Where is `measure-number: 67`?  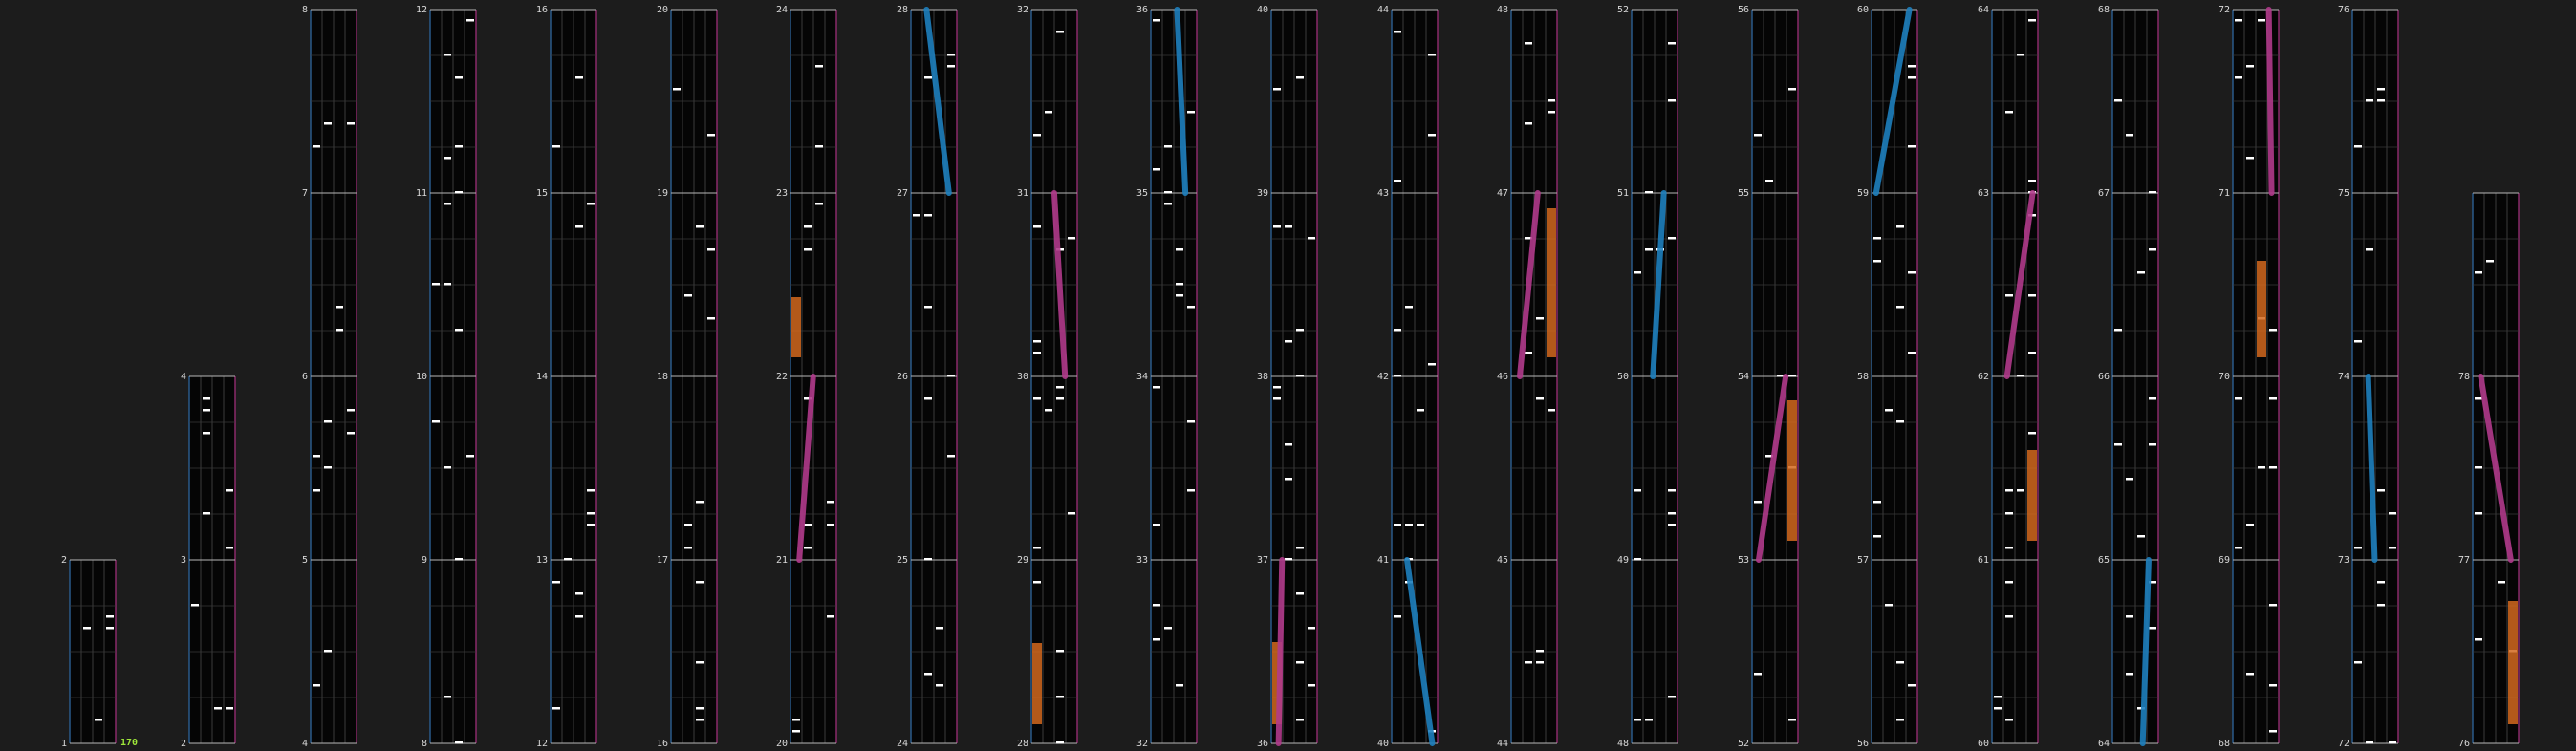 measure-number: 67 is located at coordinates (2104, 193).